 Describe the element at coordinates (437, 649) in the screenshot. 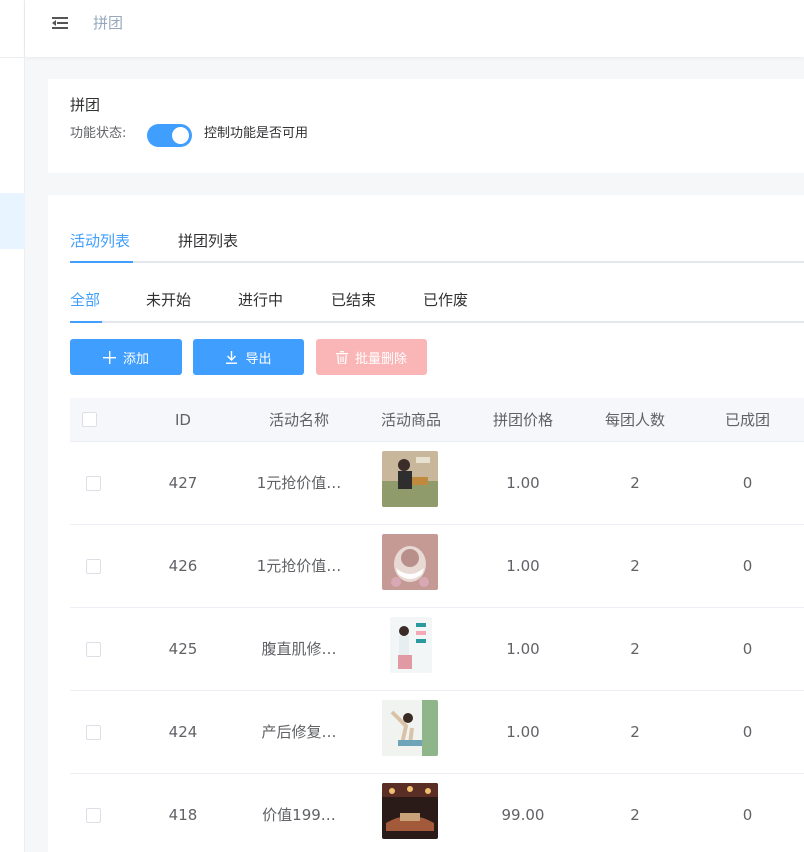

I see `table-row: 425 腹直肌修… 1.00 2 0` at that location.